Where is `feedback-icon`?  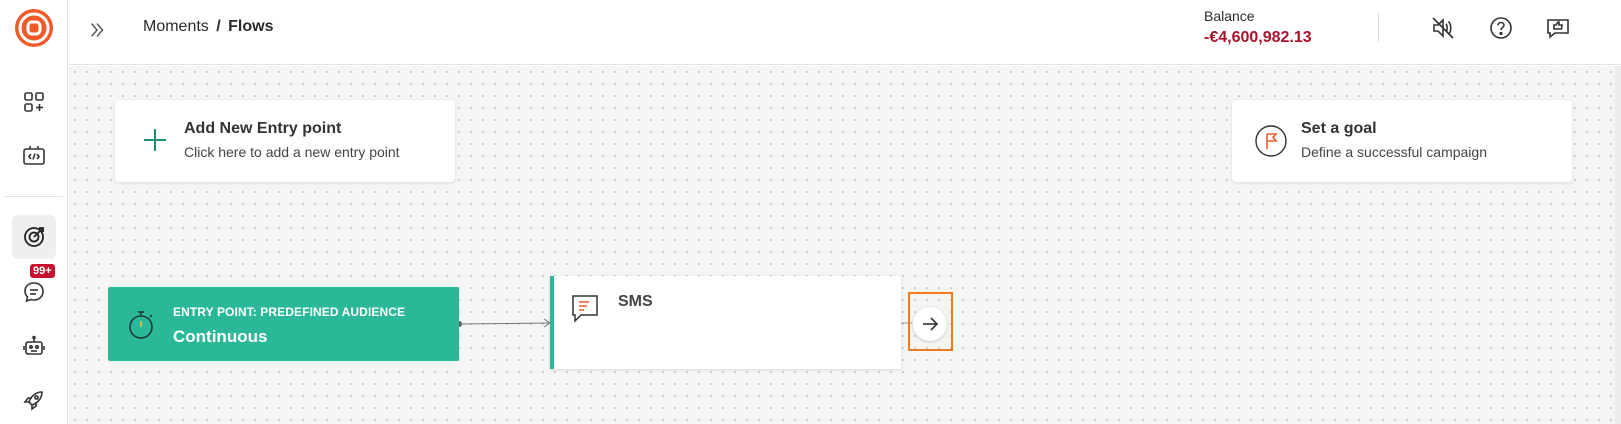
feedback-icon is located at coordinates (1558, 29).